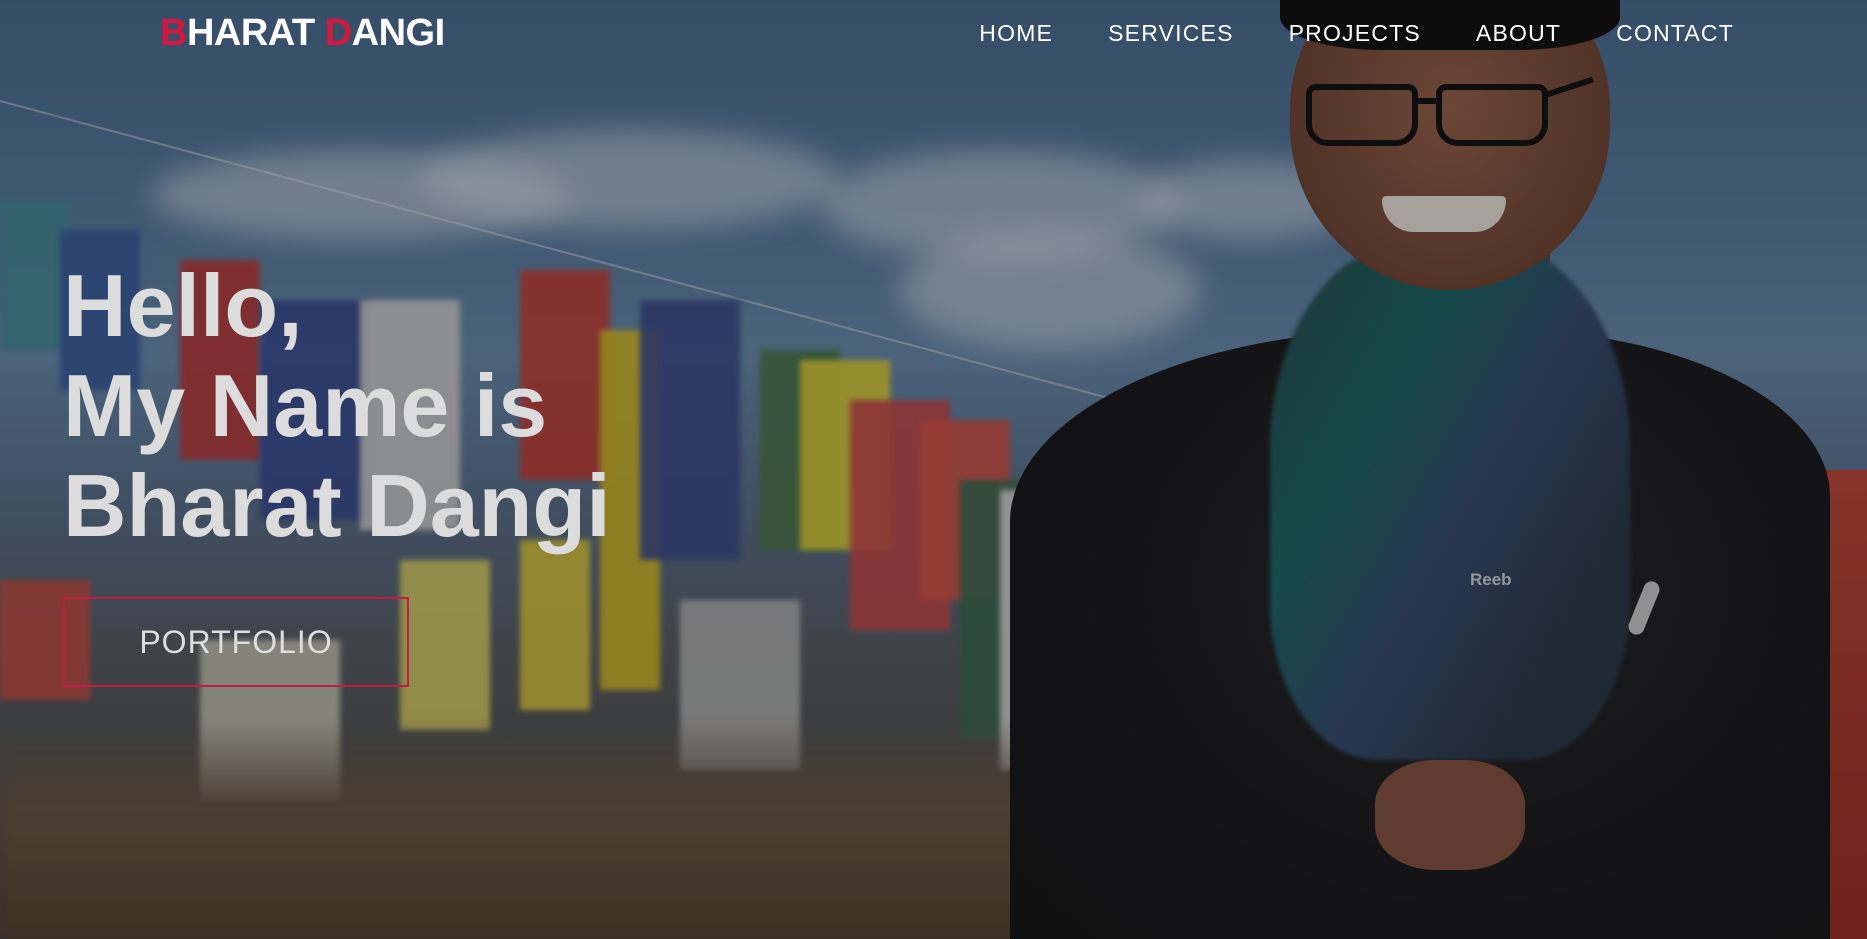 This screenshot has width=1867, height=939. Describe the element at coordinates (183, 305) in the screenshot. I see `hero-greeting: Hello,` at that location.